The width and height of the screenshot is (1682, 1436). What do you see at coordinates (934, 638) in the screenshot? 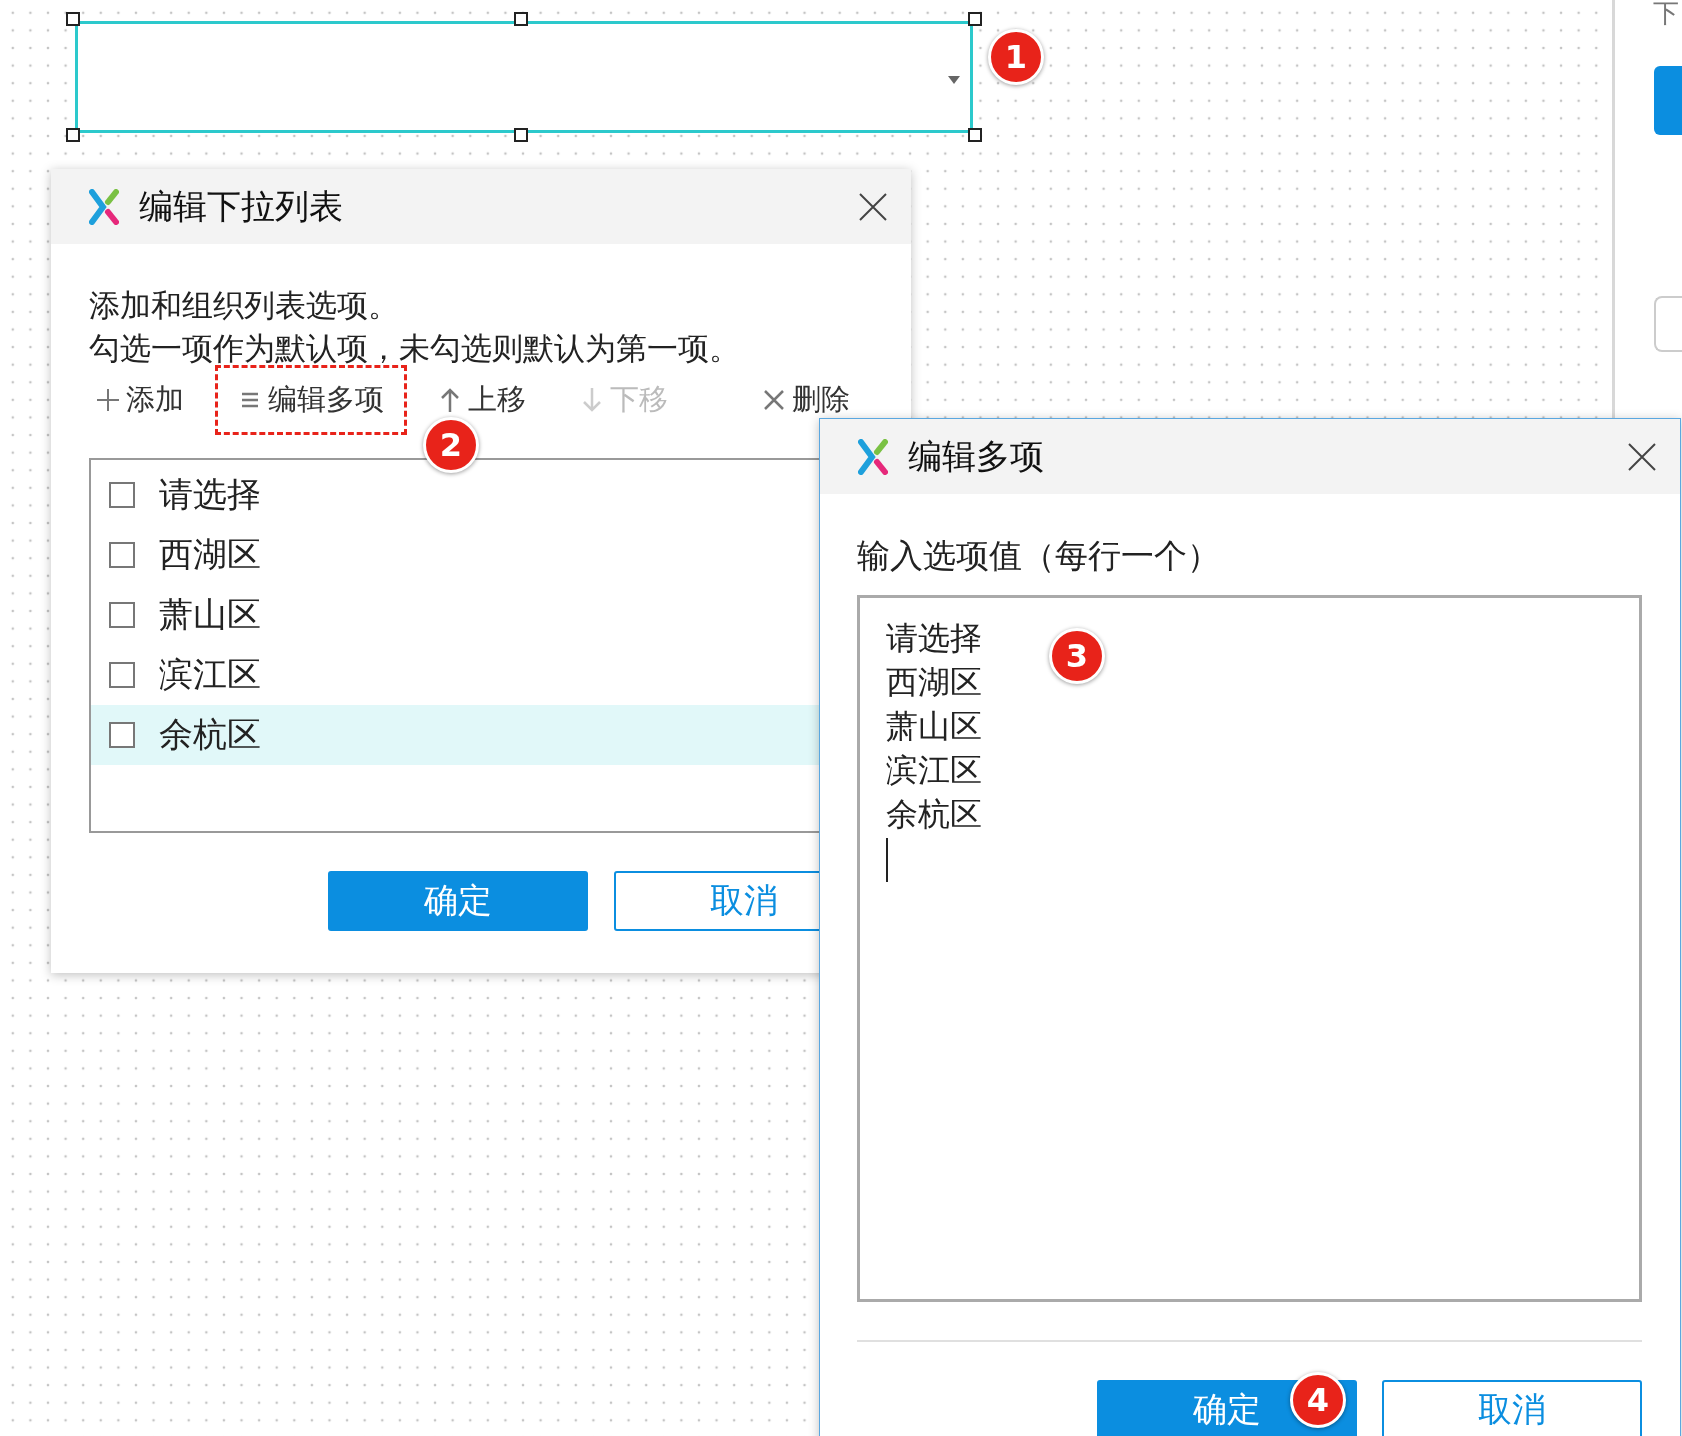
I see `text-line: 请选择` at bounding box center [934, 638].